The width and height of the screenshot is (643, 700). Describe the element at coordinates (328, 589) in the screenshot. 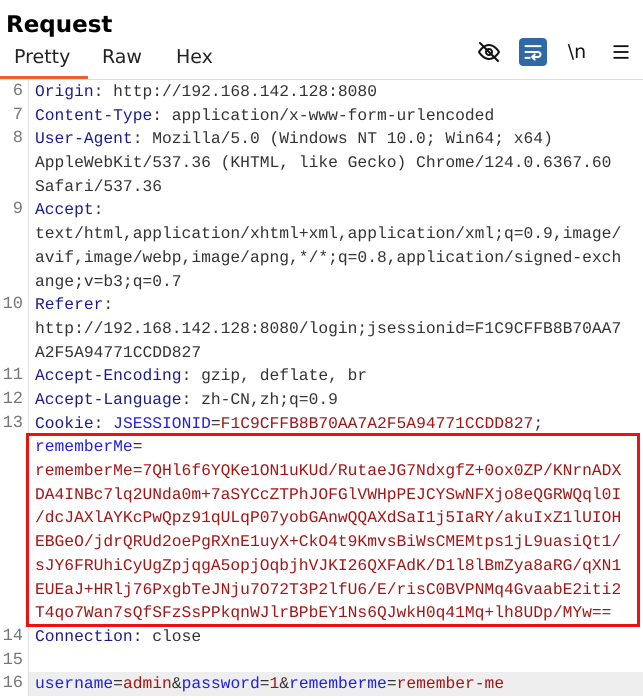

I see `code-line: EUEaJ+HRlj76PxgbTeJNju7O72T3P2lfU6/E/risC0BVPNMq4GvaabE2iti2` at that location.